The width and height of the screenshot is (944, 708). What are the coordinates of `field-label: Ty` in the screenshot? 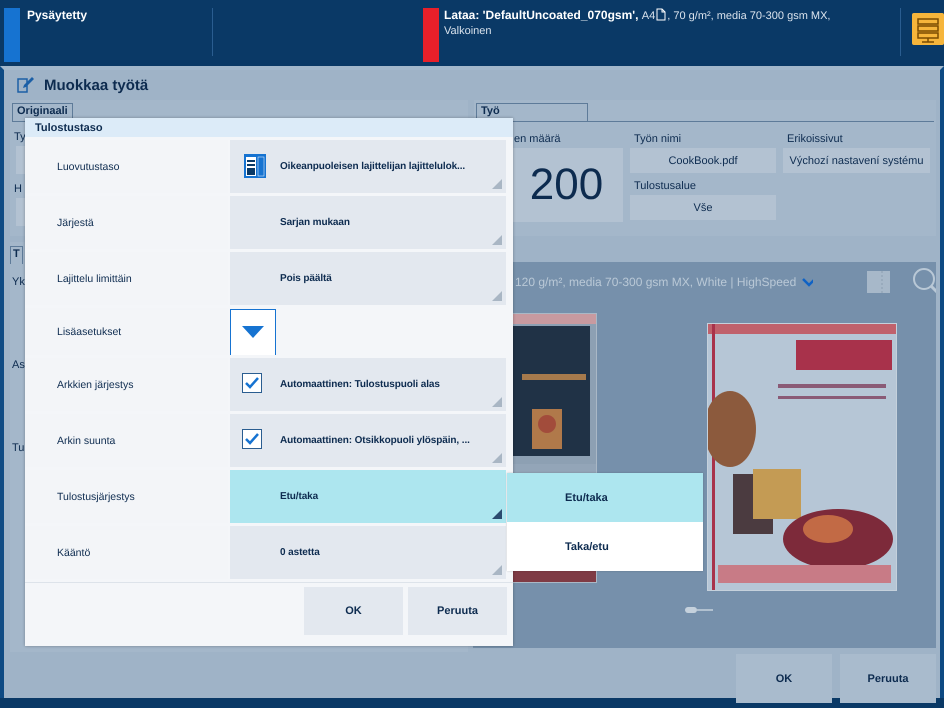 It's located at (20, 137).